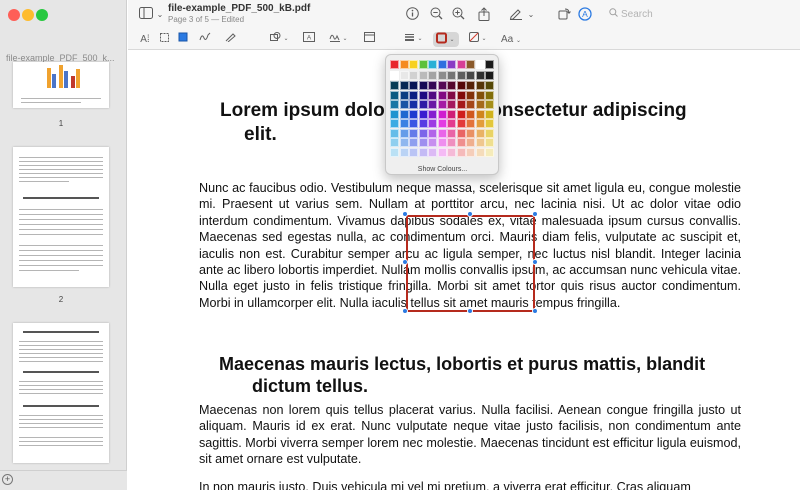 This screenshot has height=490, width=800. What do you see at coordinates (511, 39) in the screenshot?
I see `text-style-button: Aa ⌄` at bounding box center [511, 39].